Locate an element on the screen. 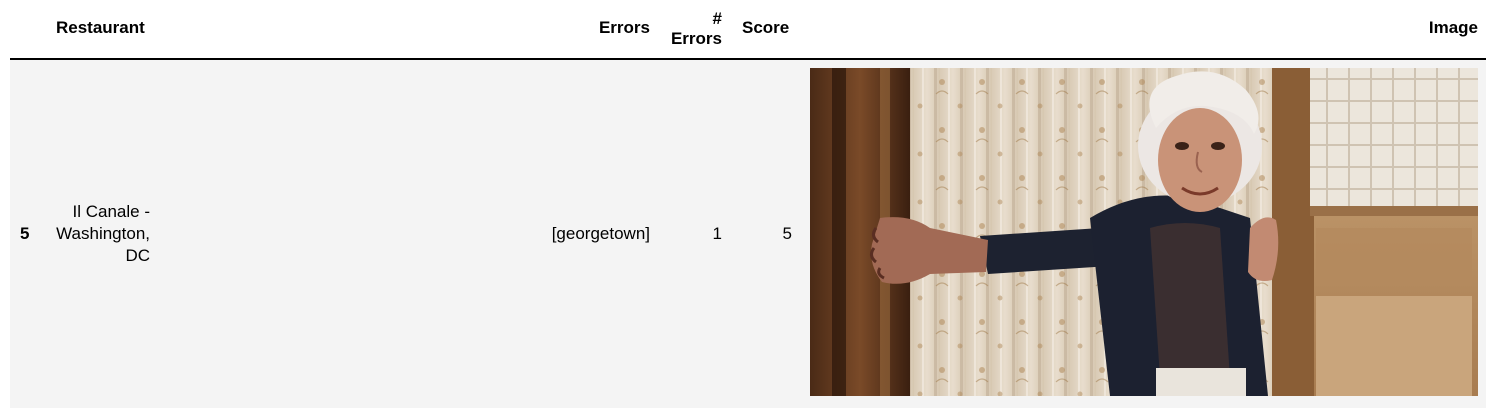 The height and width of the screenshot is (408, 1486). row-index: 5 is located at coordinates (25, 233).